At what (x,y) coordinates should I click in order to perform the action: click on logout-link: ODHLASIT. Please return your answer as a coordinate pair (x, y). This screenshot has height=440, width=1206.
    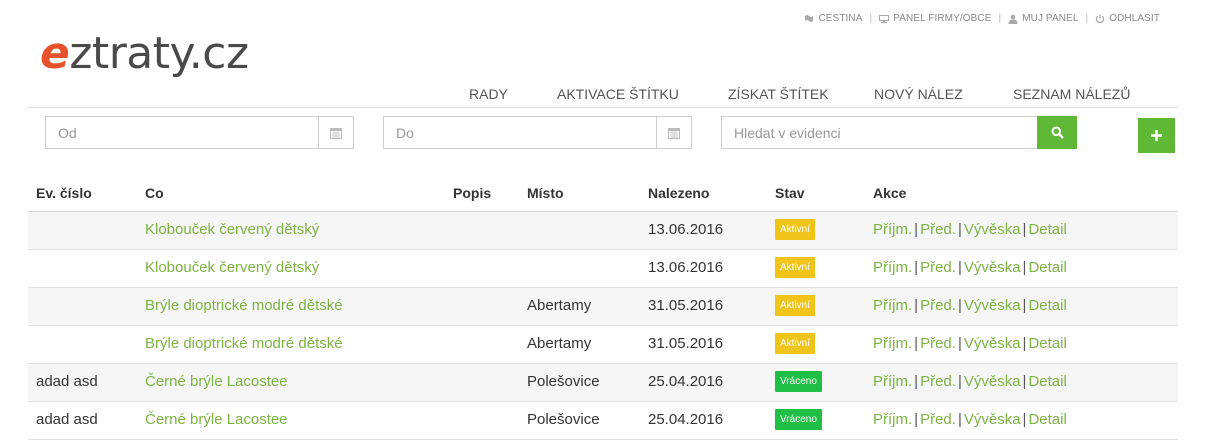
    Looking at the image, I should click on (1127, 18).